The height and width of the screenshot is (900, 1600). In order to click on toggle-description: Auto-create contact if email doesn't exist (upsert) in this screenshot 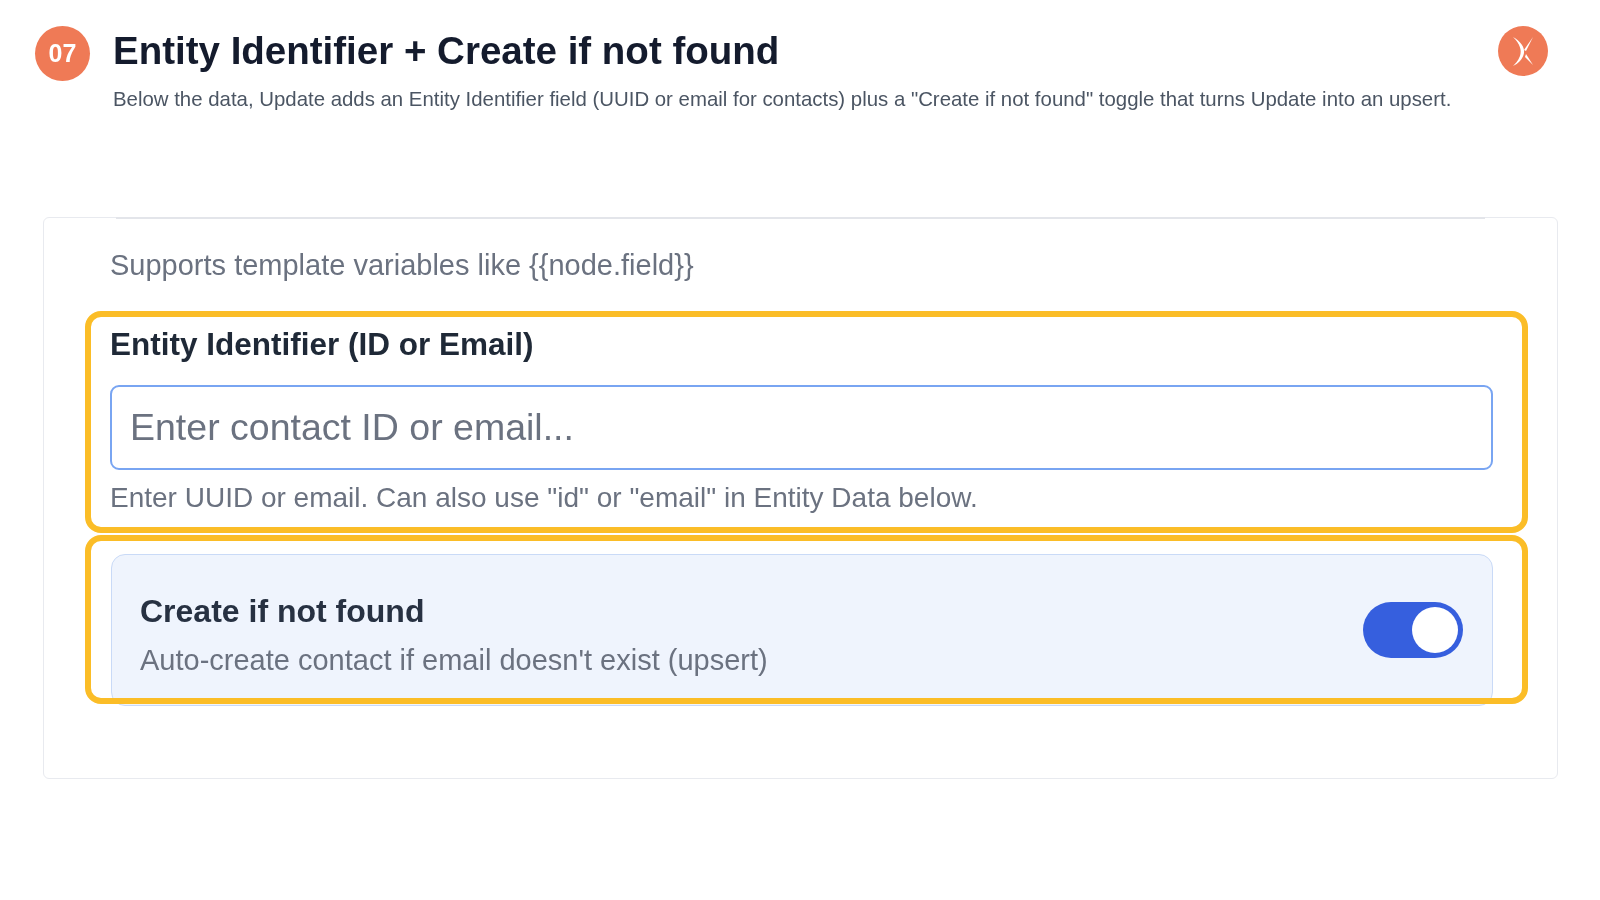, I will do `click(454, 660)`.